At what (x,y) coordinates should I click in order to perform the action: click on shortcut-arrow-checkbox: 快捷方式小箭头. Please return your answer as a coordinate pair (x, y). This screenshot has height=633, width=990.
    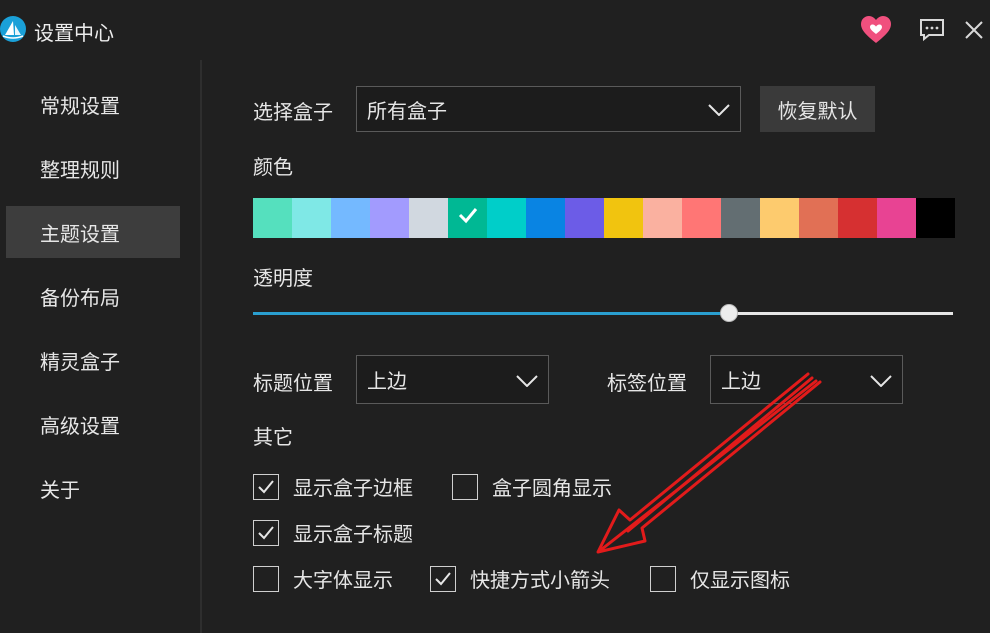
    Looking at the image, I should click on (520, 578).